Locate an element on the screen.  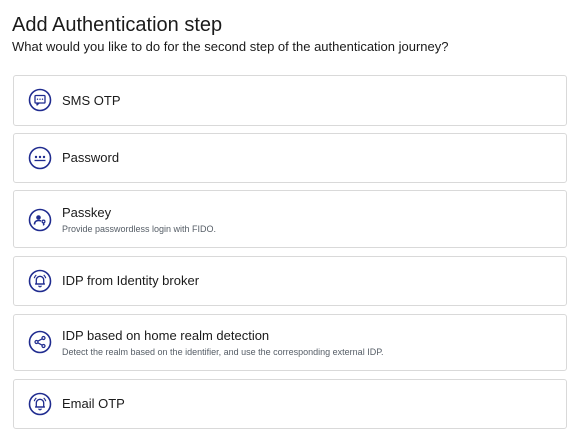
page-title: Add Authentication step is located at coordinates (117, 25).